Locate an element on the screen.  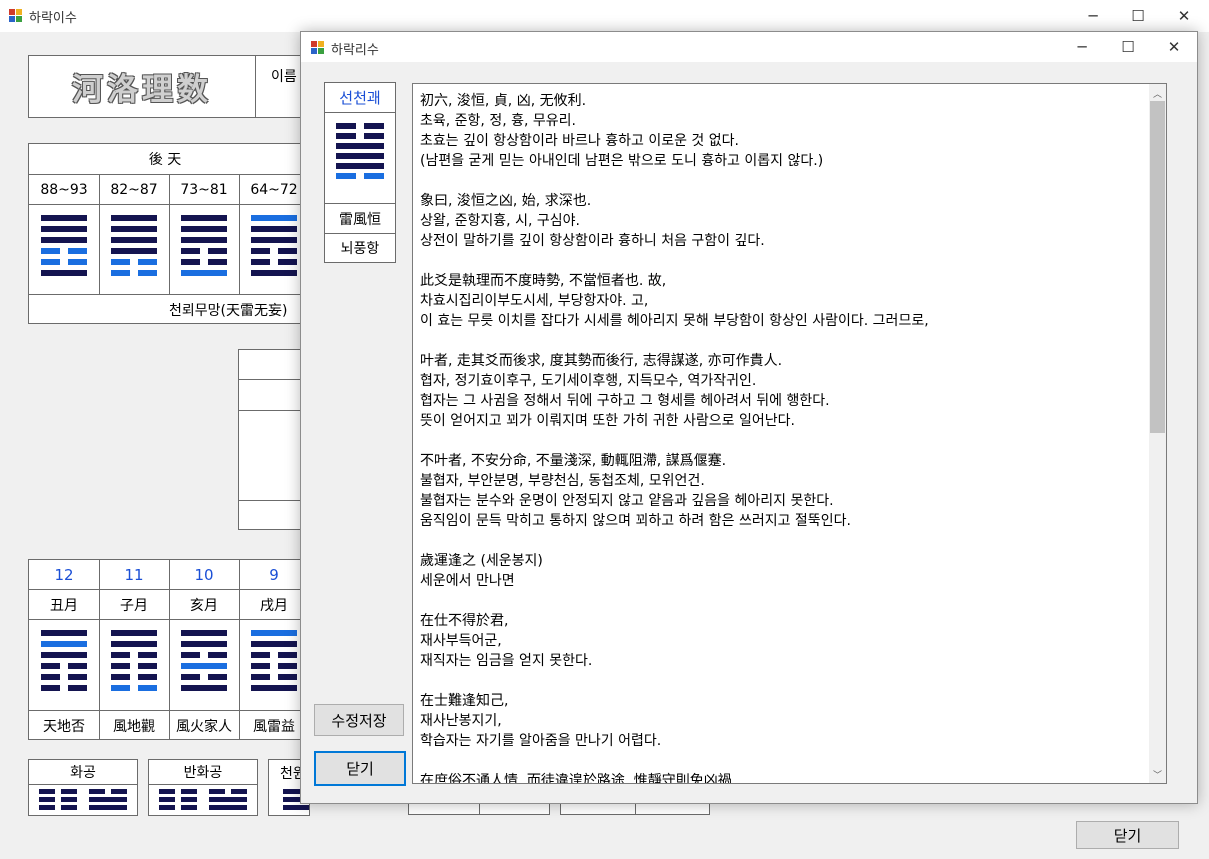
text-line: 在士難逢知己, is located at coordinates (464, 701).